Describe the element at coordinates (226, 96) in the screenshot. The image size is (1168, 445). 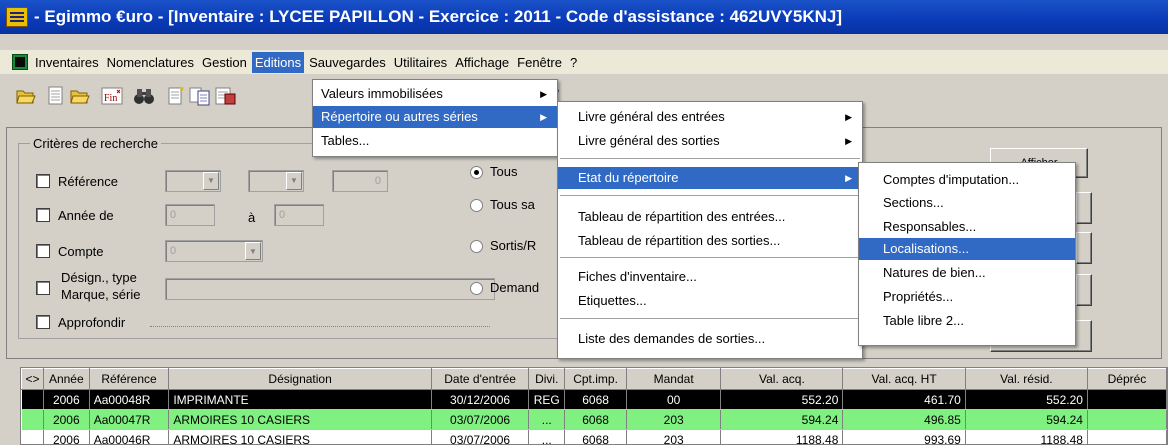
I see `properties-icon` at that location.